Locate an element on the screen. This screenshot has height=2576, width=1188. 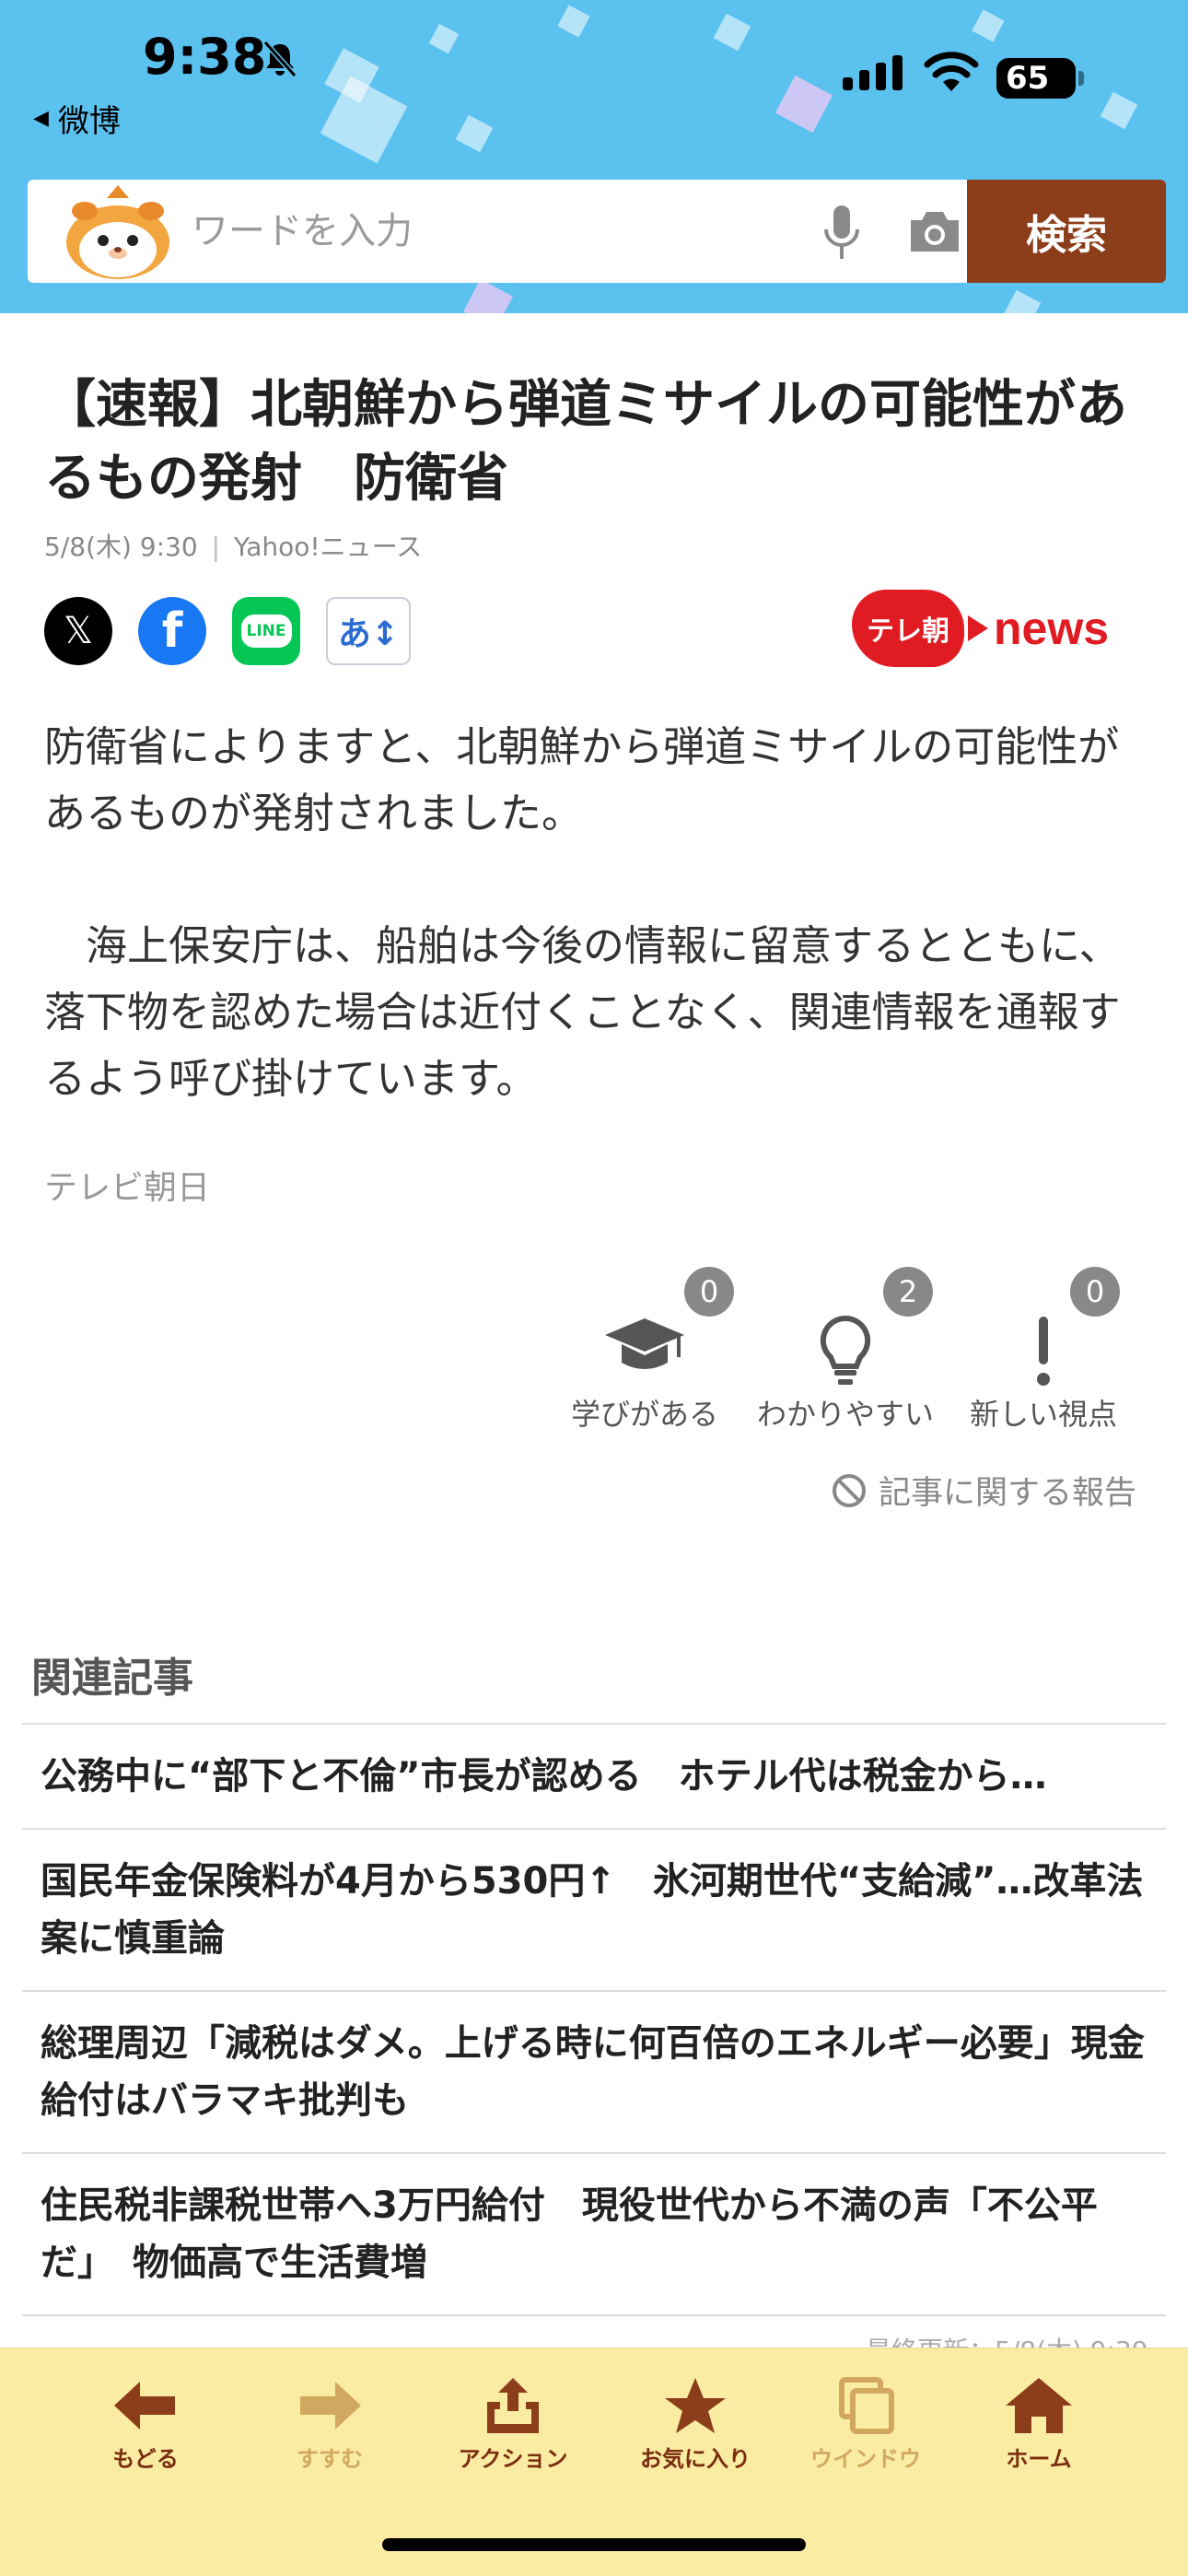
search-bar: 検索 is located at coordinates (597, 231).